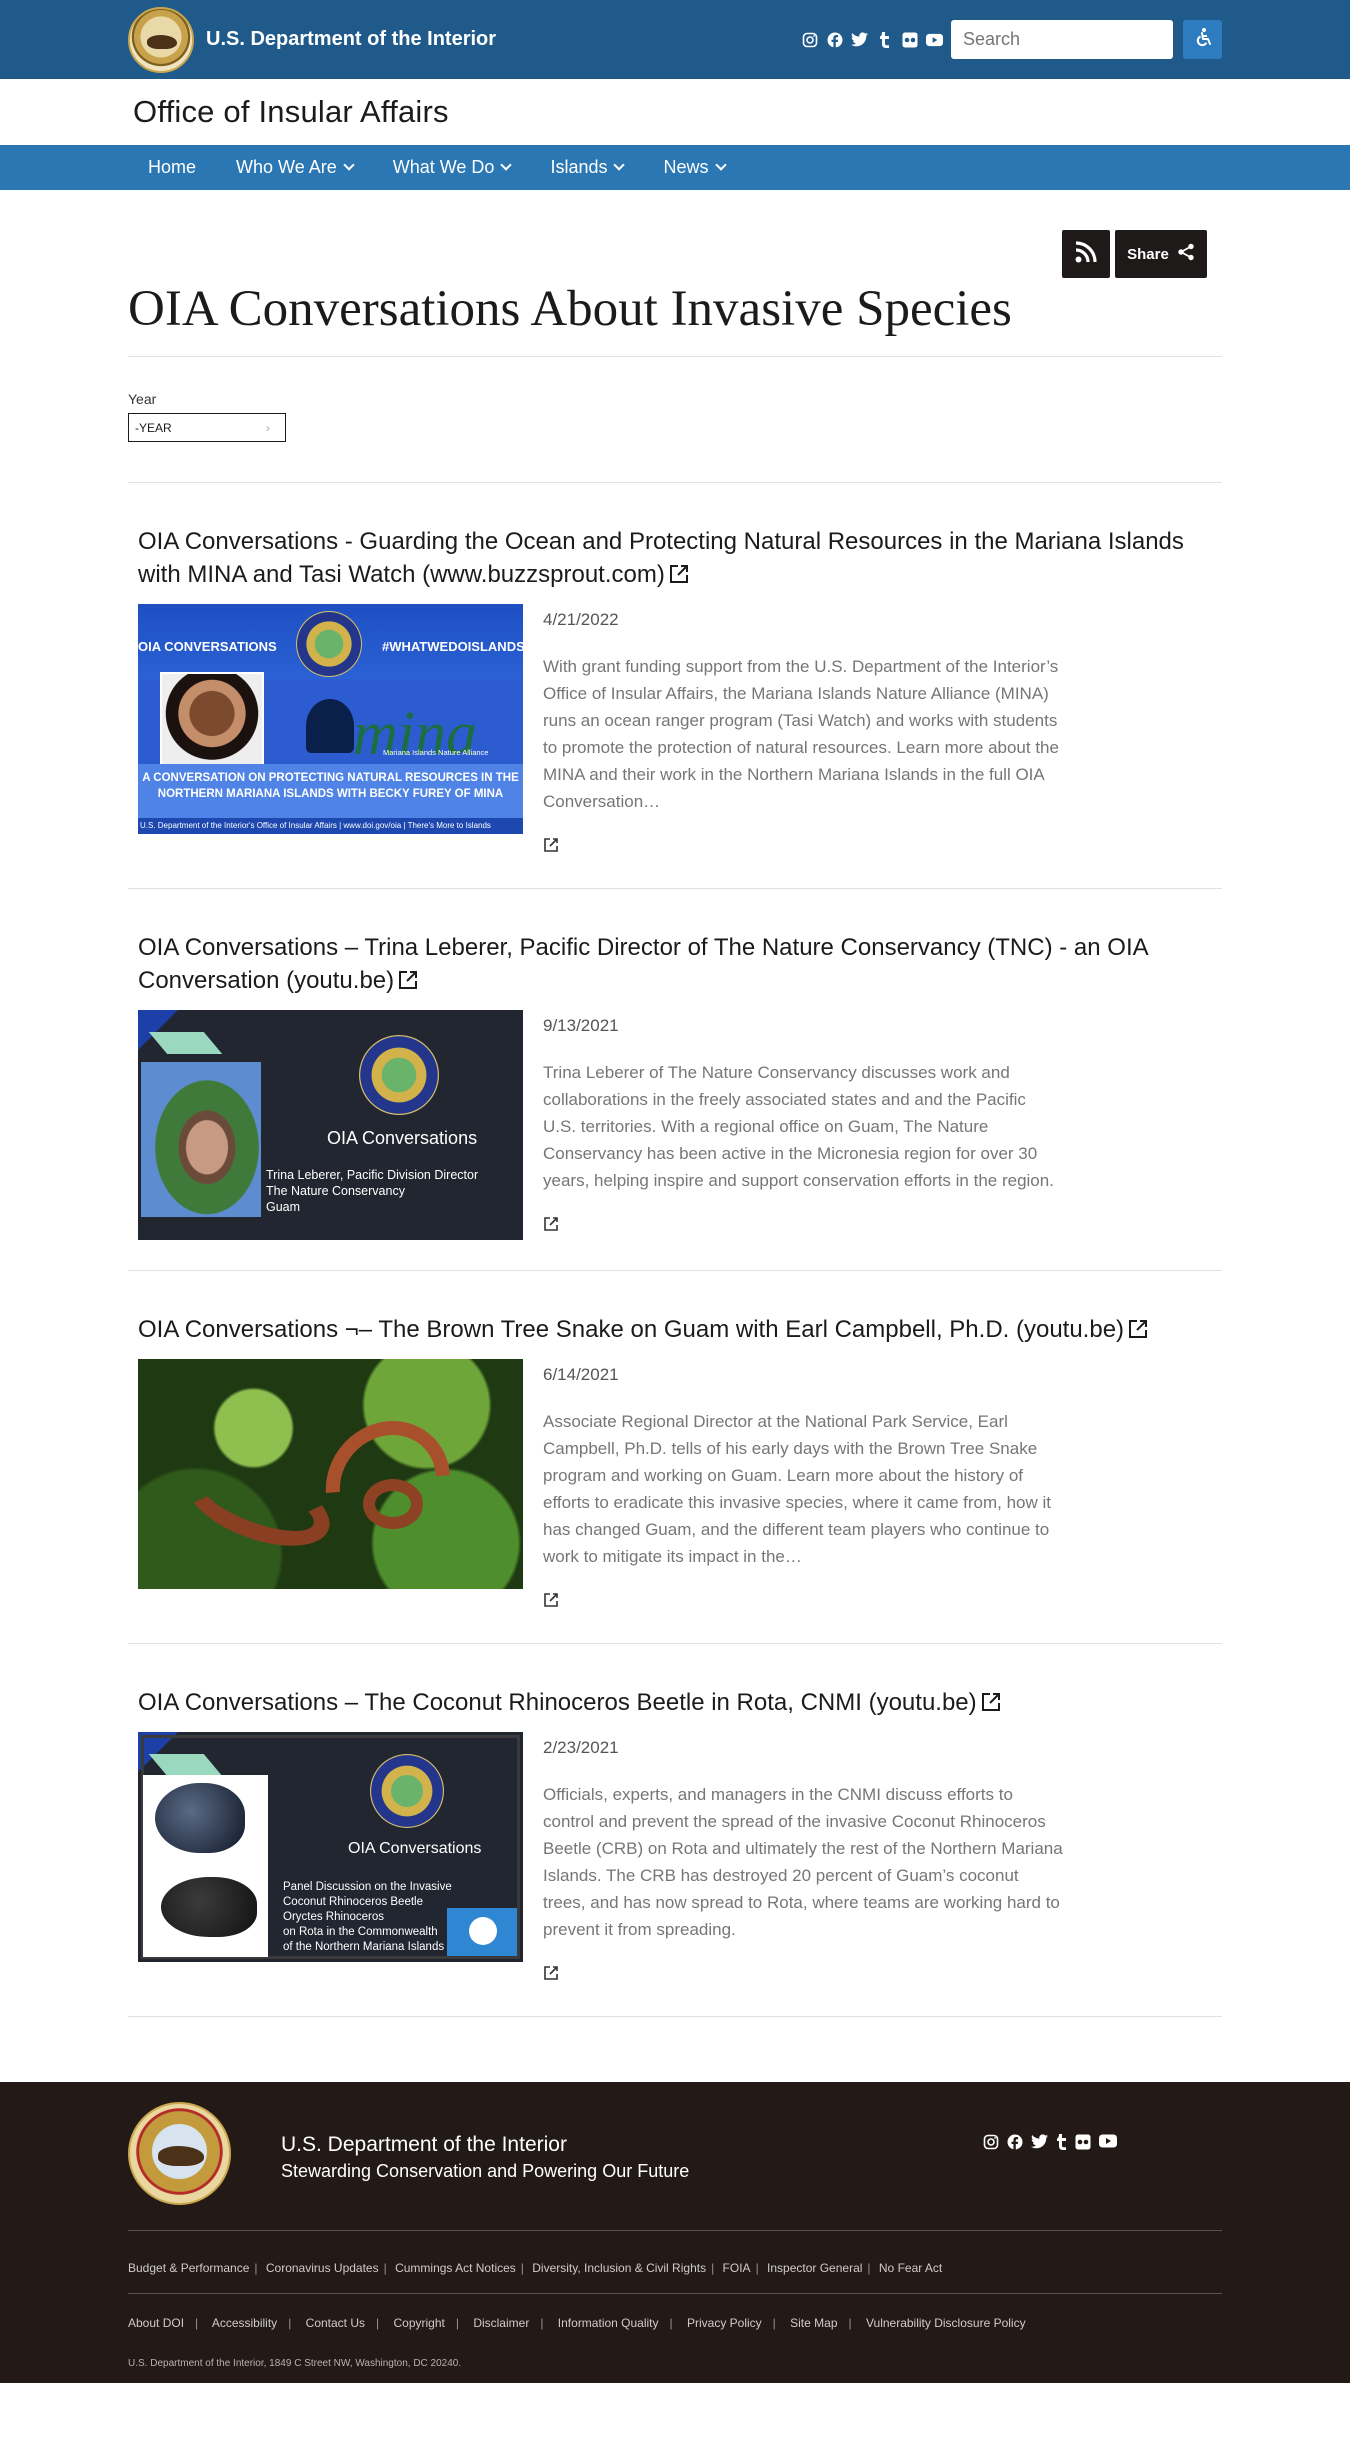 This screenshot has width=1350, height=2457. I want to click on thumbnail-line: The Nature Conservancy, so click(335, 1191).